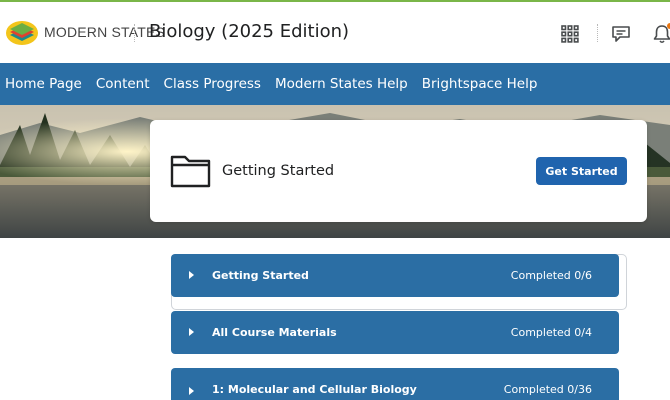 This screenshot has height=400, width=670. Describe the element at coordinates (621, 34) in the screenshot. I see `chat-icon` at that location.